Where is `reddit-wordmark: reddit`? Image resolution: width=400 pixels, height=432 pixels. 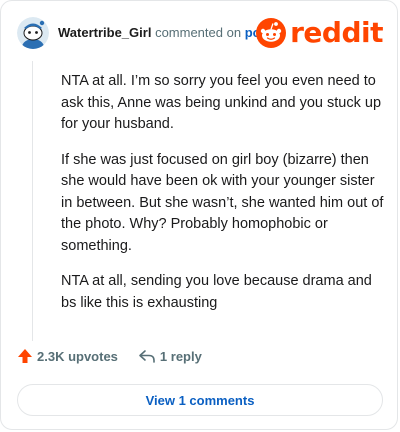
reddit-wordmark: reddit is located at coordinates (336, 32).